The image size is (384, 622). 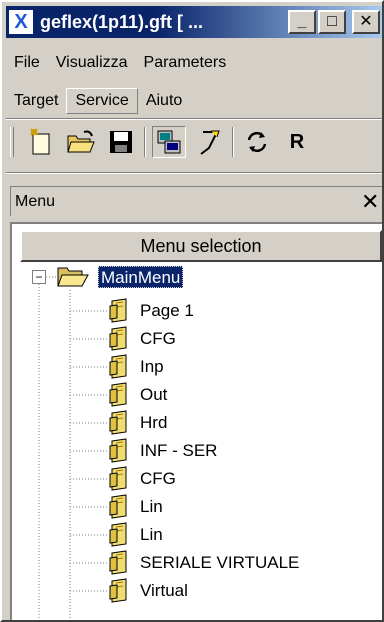 I want to click on tree-item: Out, so click(x=153, y=395).